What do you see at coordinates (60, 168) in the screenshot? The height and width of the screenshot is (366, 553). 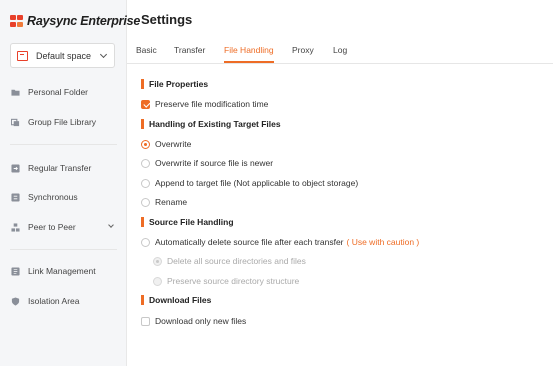 I see `sidebar-item-label: Regular Transfer` at bounding box center [60, 168].